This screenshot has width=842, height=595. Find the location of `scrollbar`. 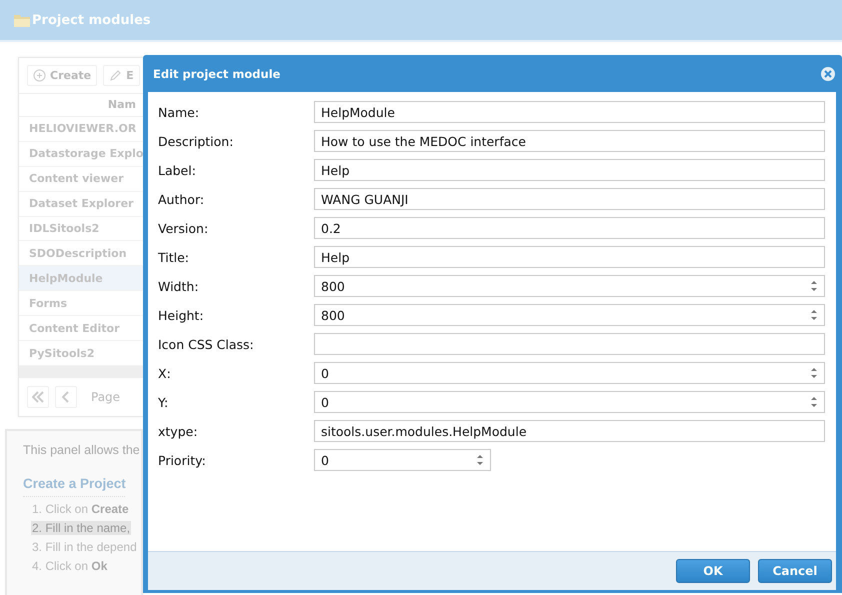

scrollbar is located at coordinates (81, 372).